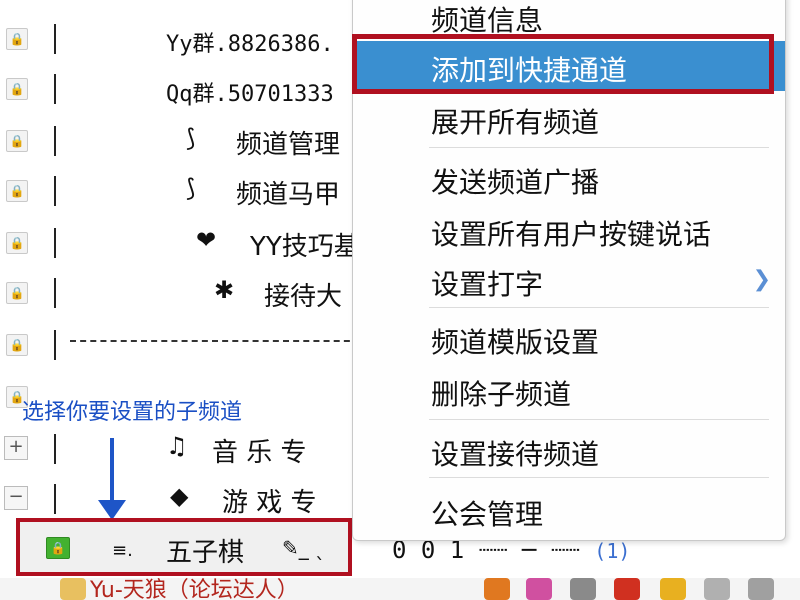  I want to click on group-name: 音 乐 专, so click(259, 453).